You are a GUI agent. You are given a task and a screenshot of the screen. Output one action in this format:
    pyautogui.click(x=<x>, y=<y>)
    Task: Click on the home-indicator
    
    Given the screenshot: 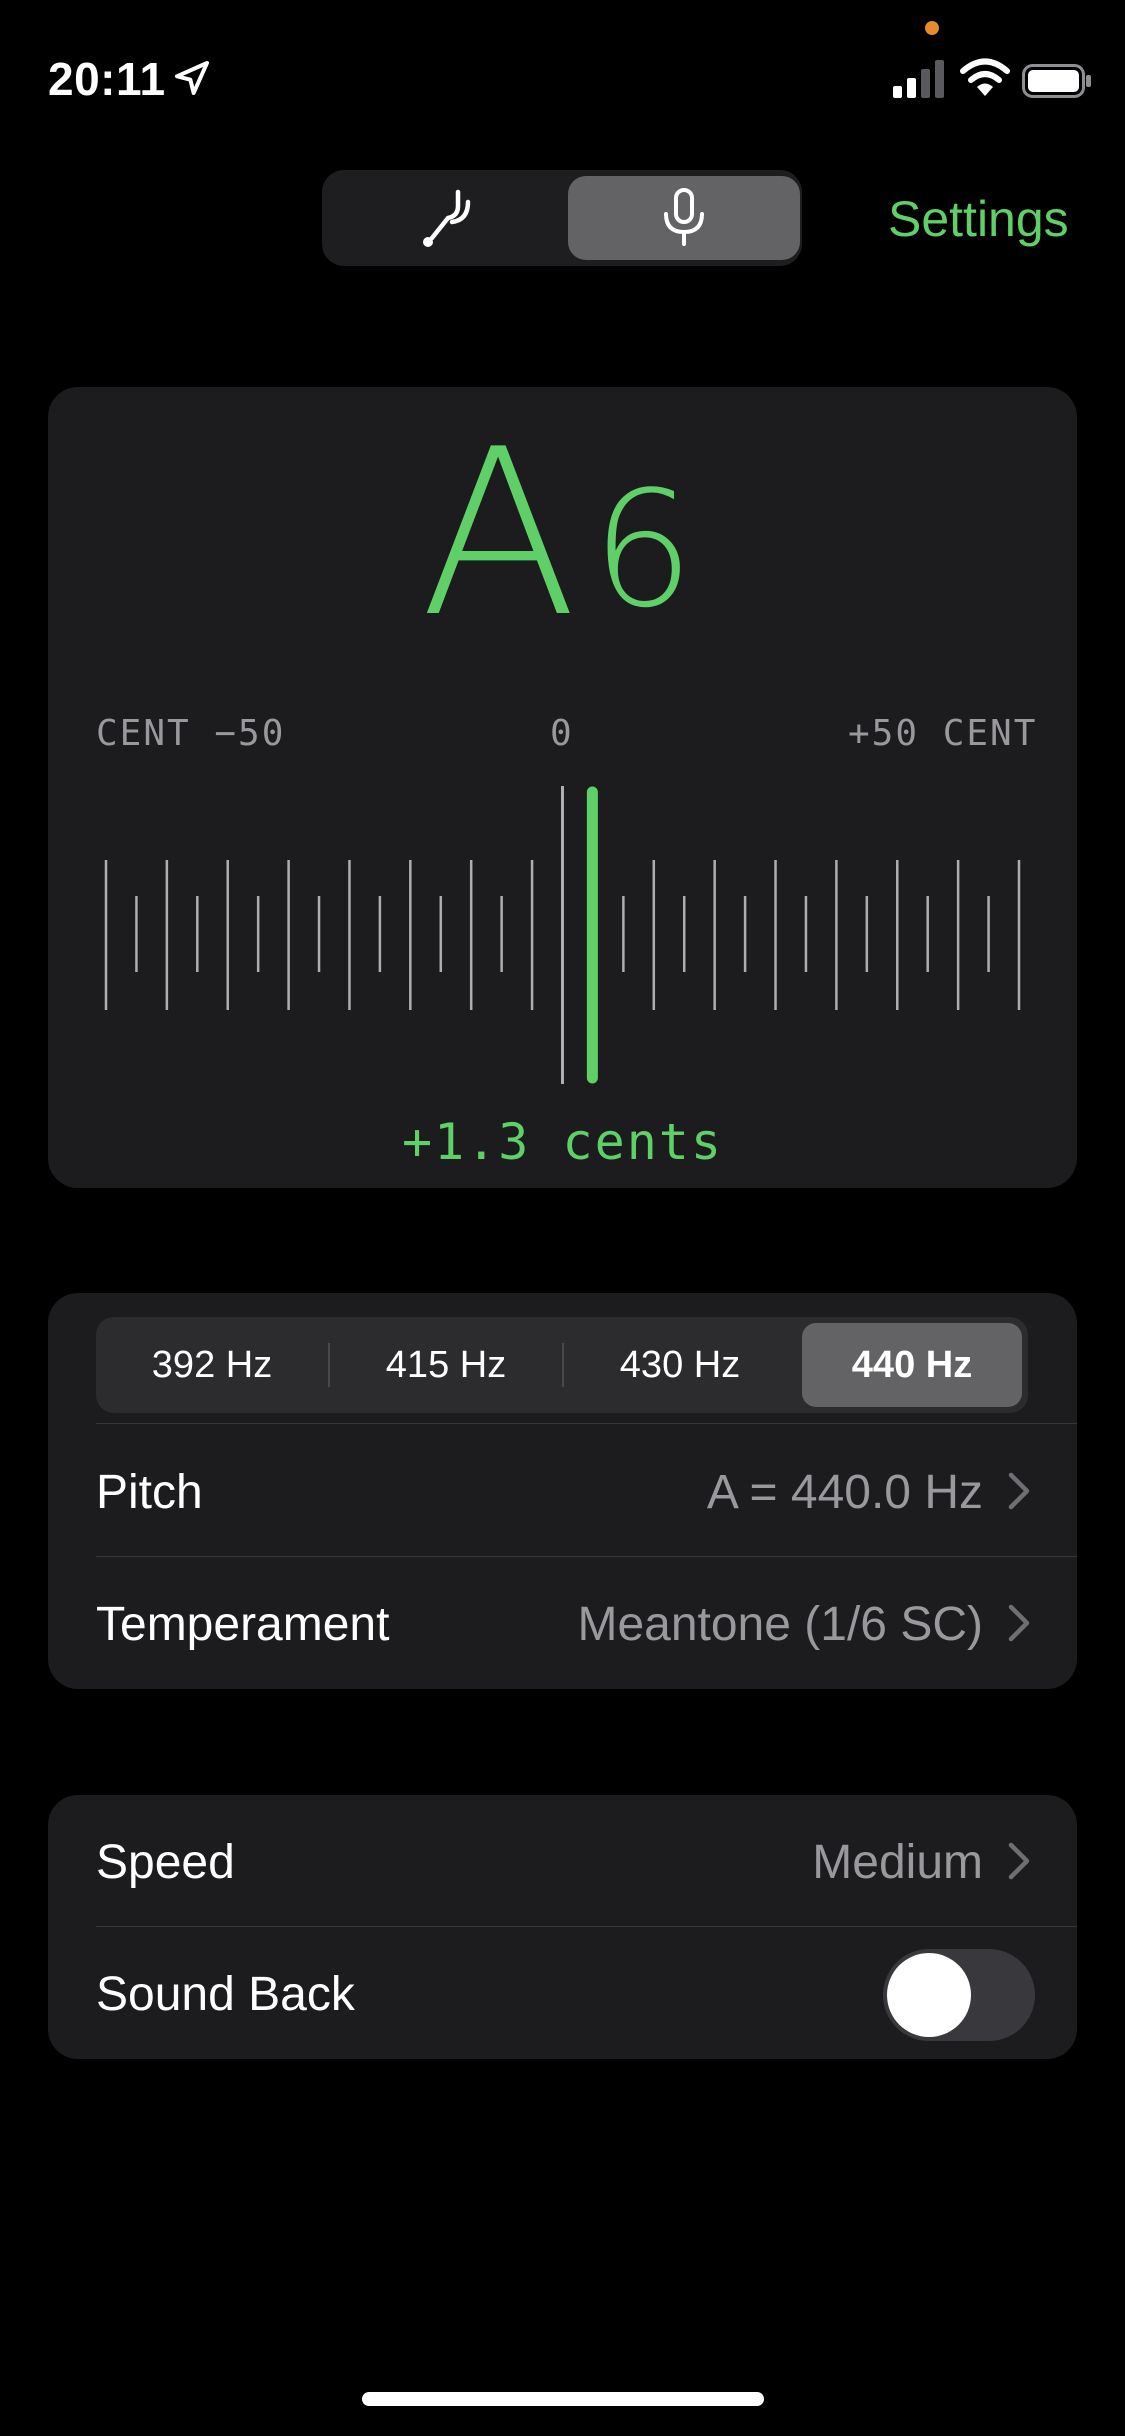 What is the action you would take?
    pyautogui.click(x=563, y=2399)
    